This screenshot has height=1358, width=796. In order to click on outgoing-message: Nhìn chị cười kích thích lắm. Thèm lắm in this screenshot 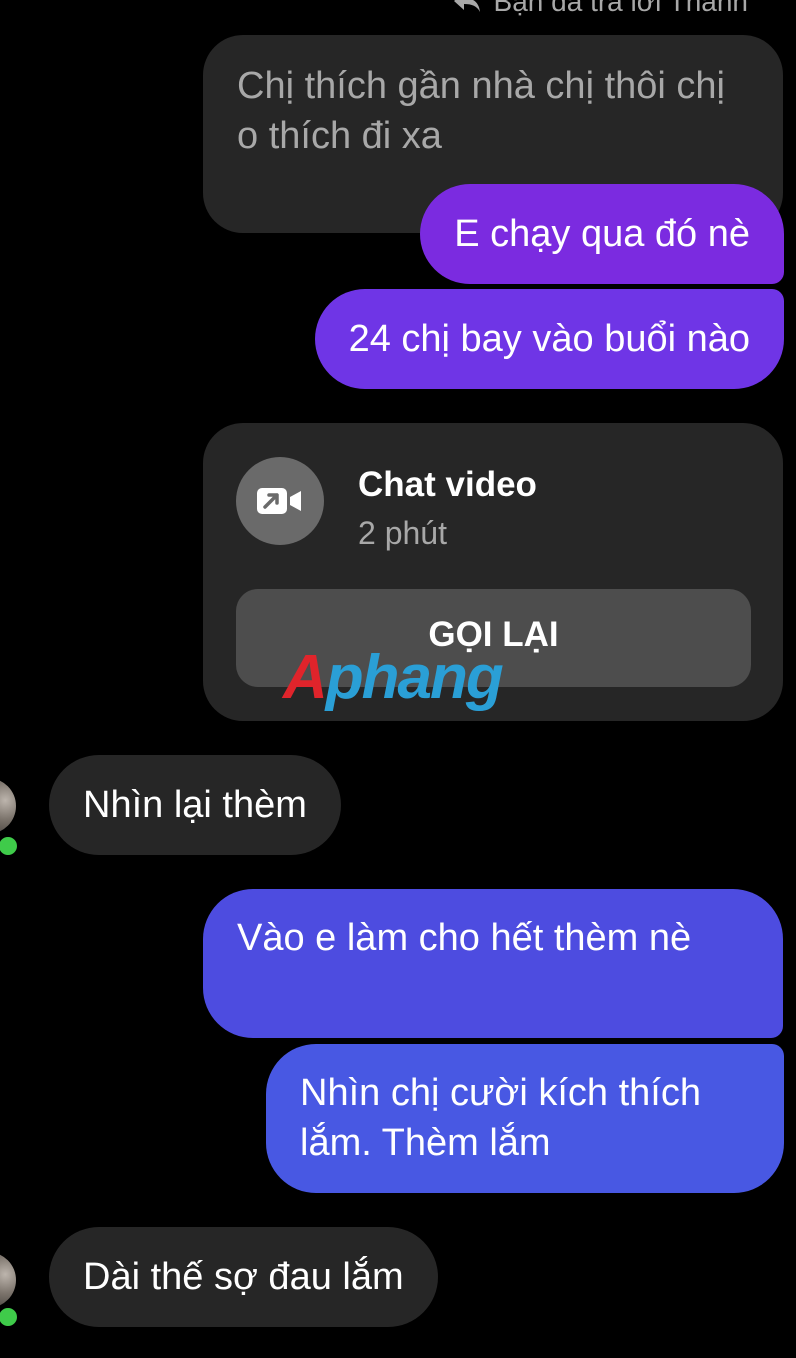, I will do `click(525, 1118)`.